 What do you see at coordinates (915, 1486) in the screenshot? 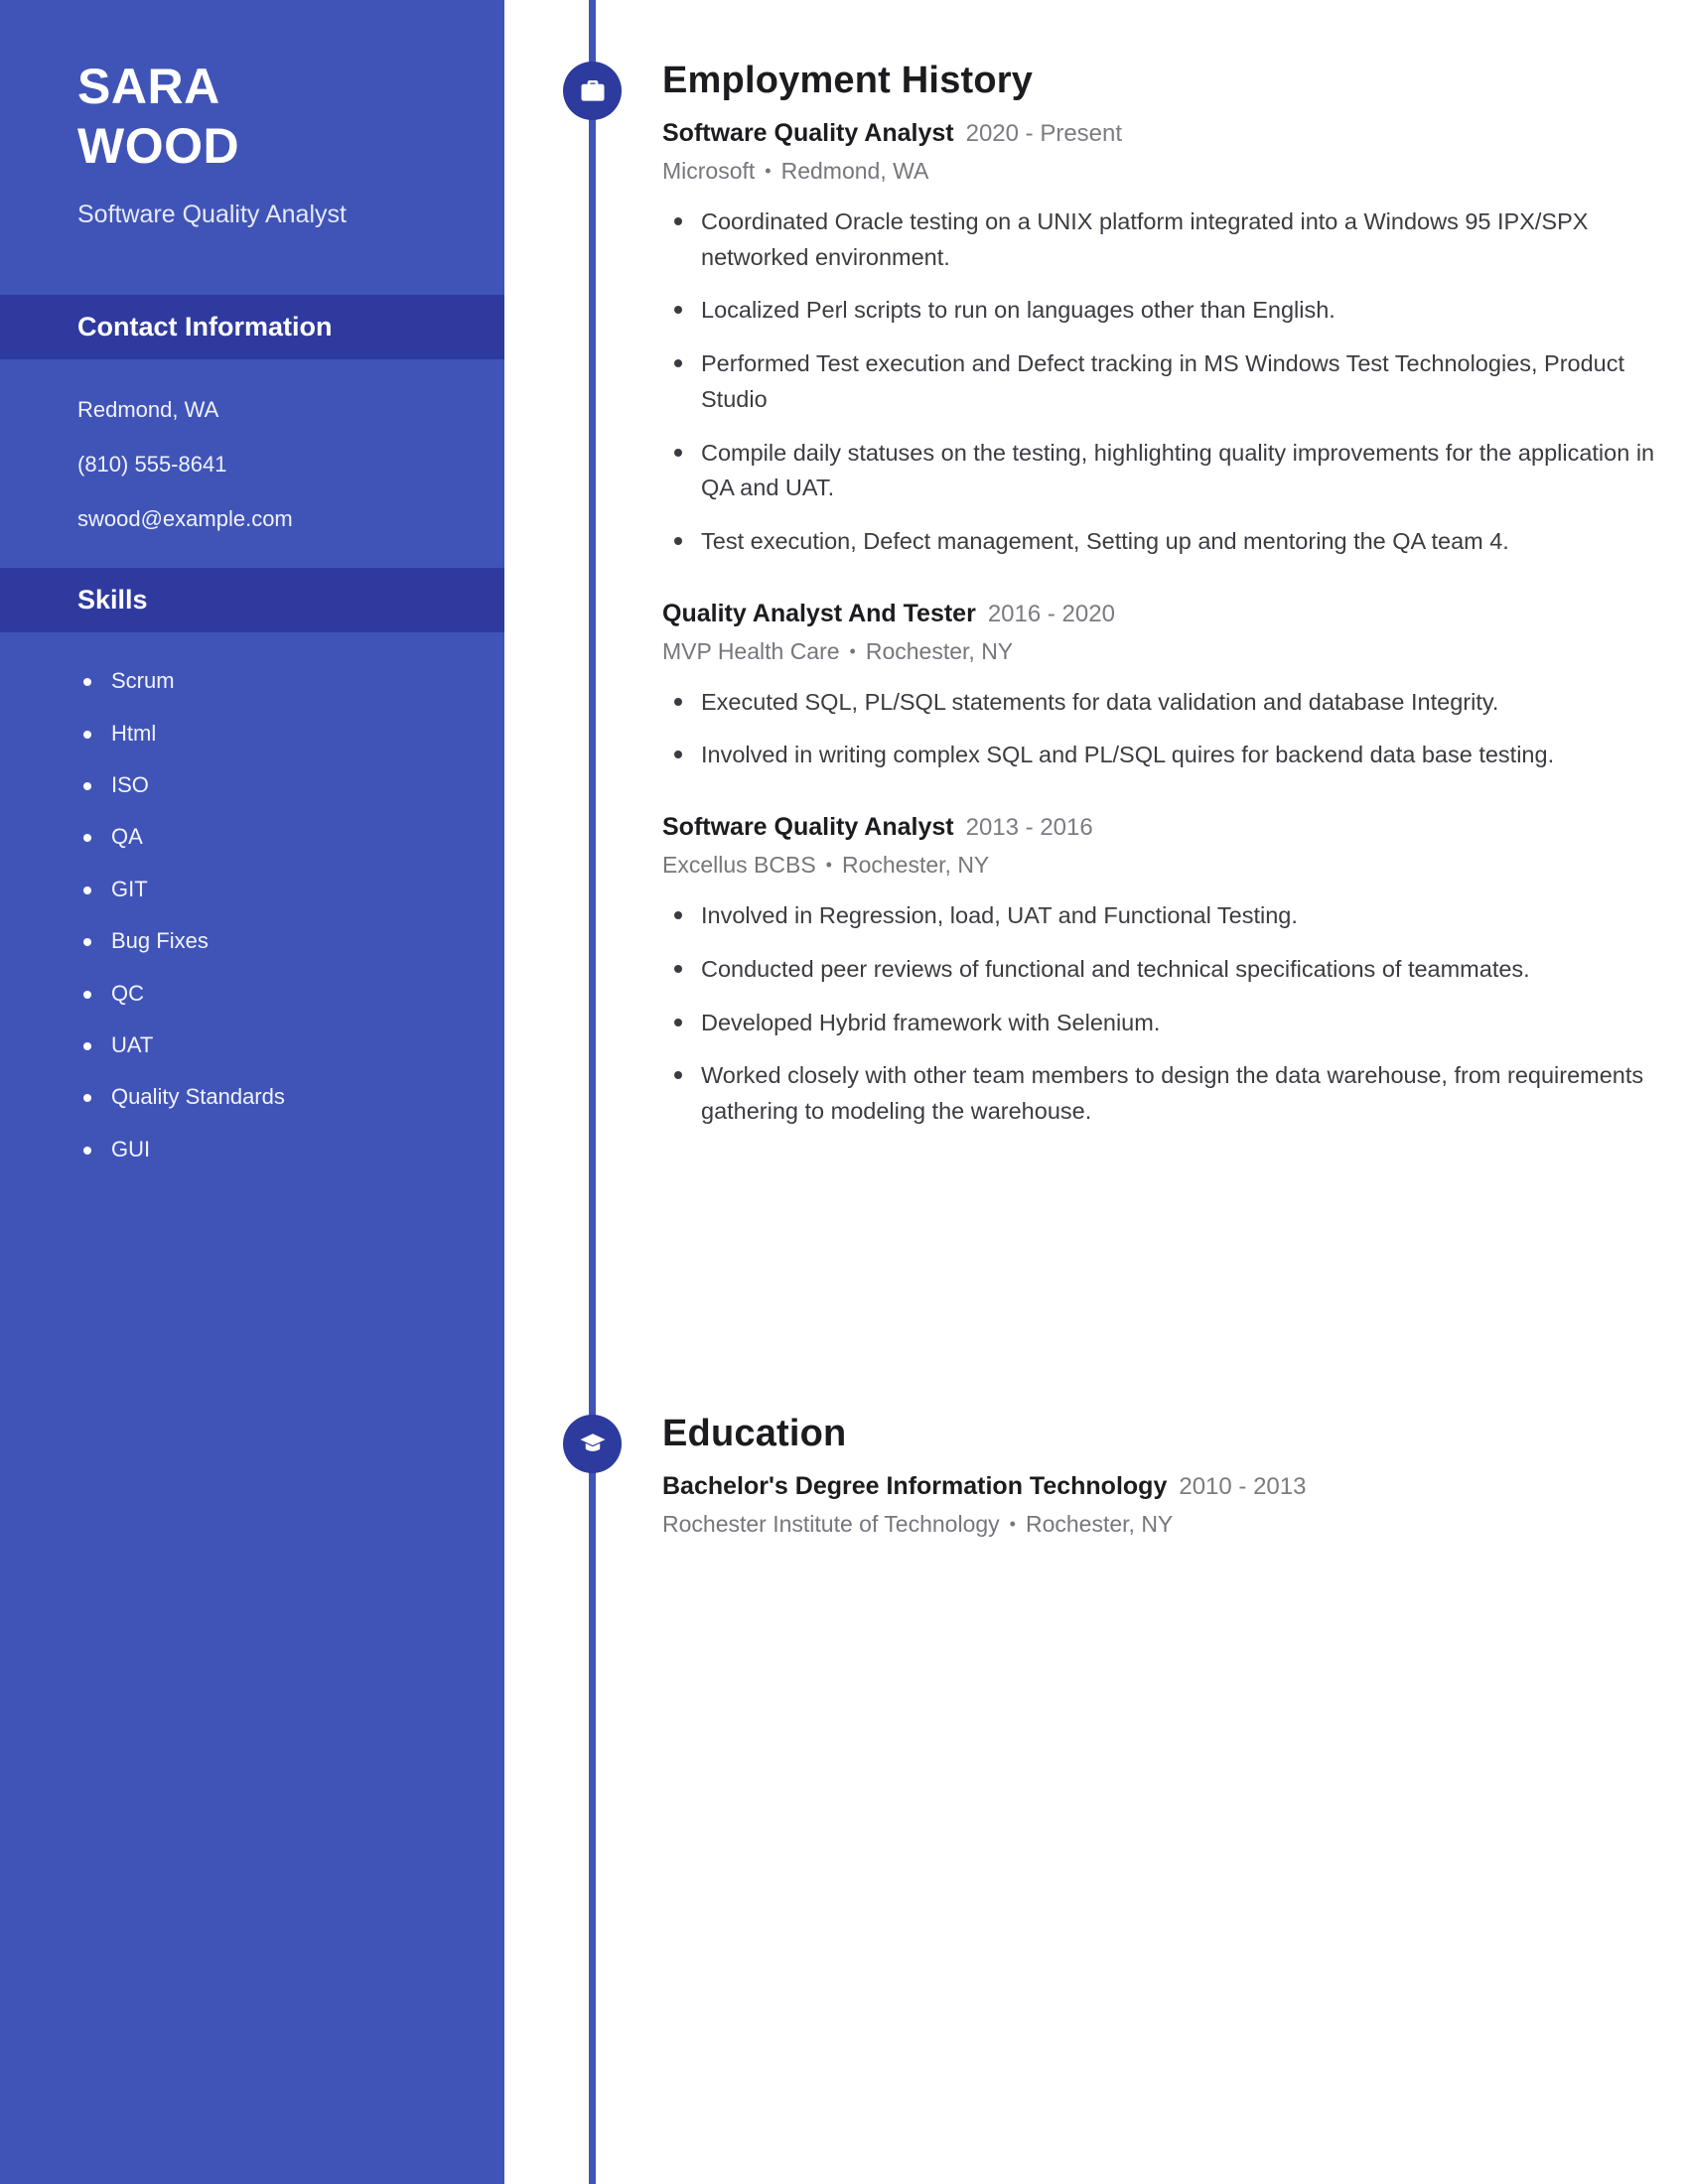
I see `education-degree: Bachelor's Degree Information Technology` at bounding box center [915, 1486].